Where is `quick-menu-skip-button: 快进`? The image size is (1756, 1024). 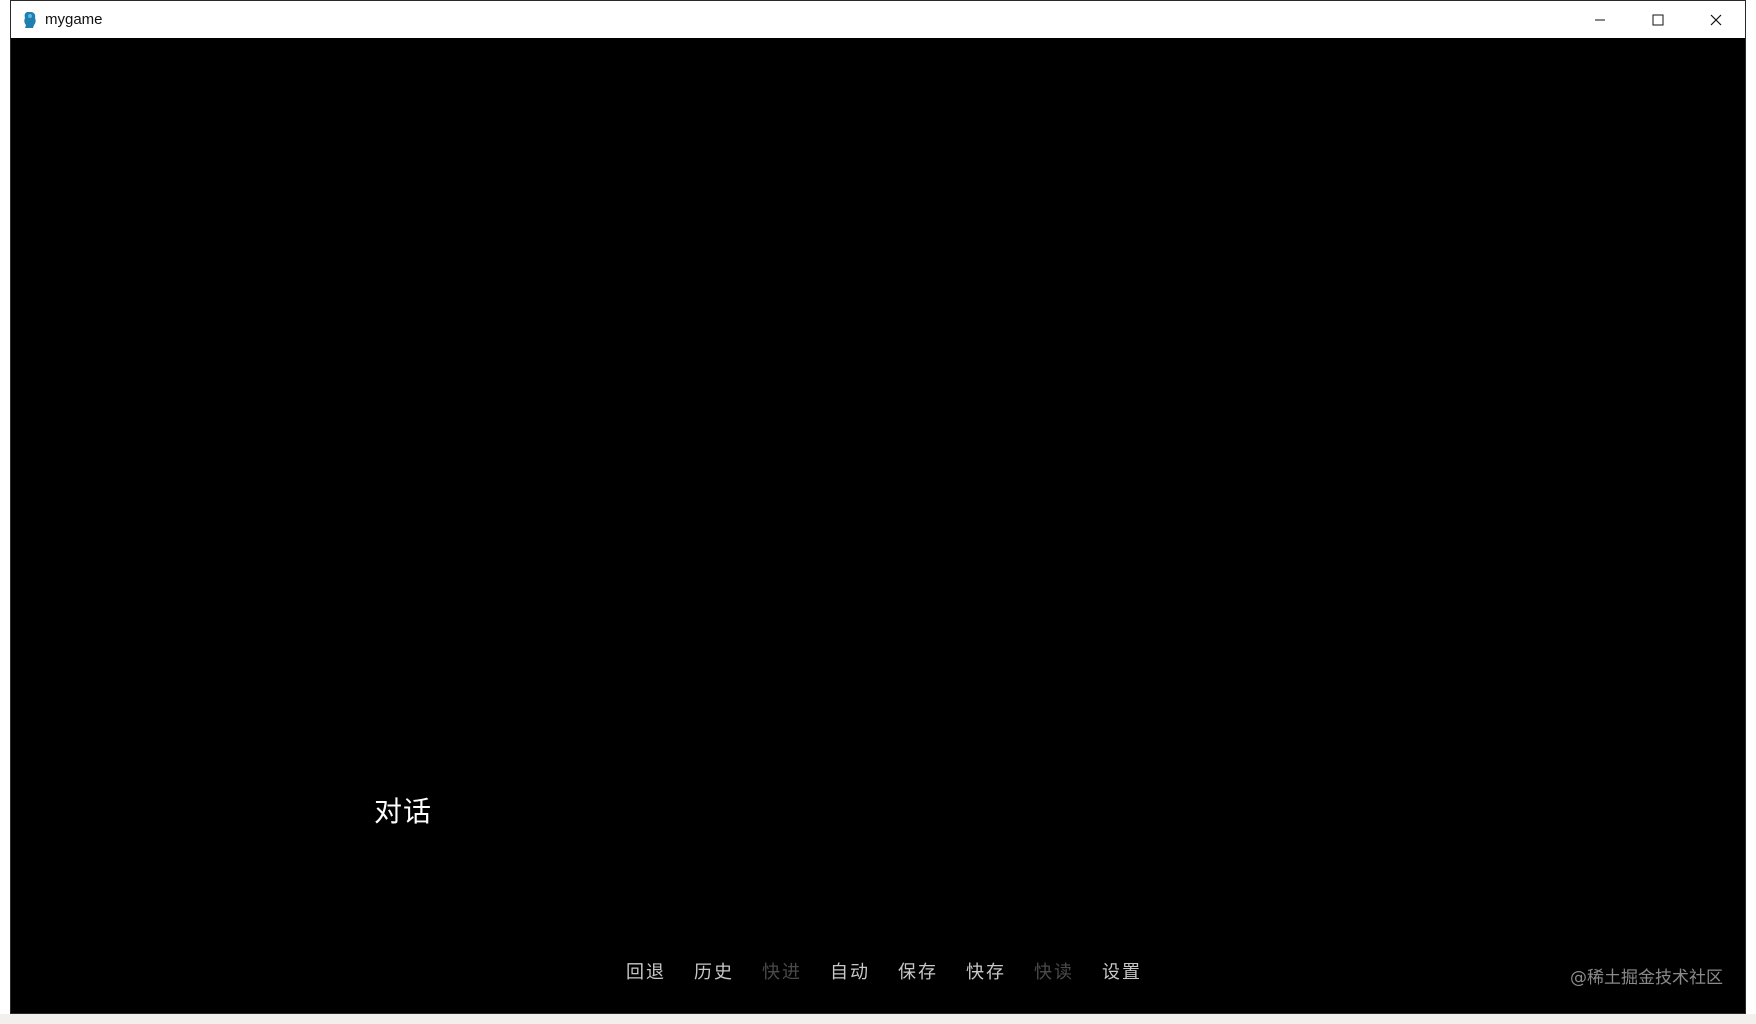 quick-menu-skip-button: 快进 is located at coordinates (782, 972).